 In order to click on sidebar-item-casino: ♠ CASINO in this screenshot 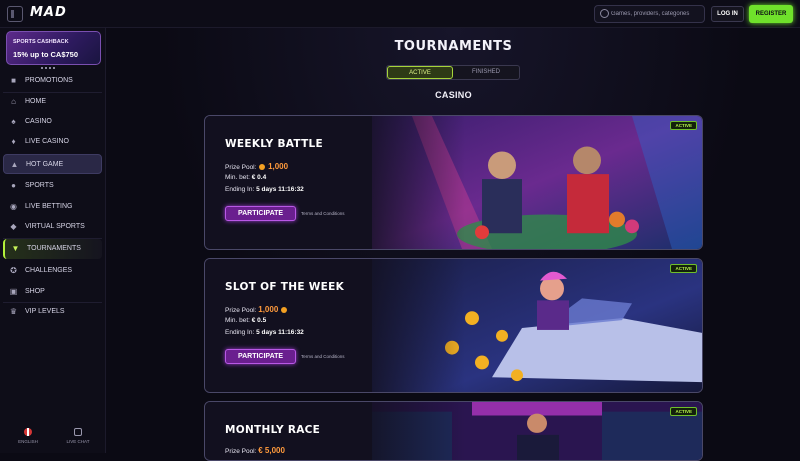, I will do `click(52, 122)`.